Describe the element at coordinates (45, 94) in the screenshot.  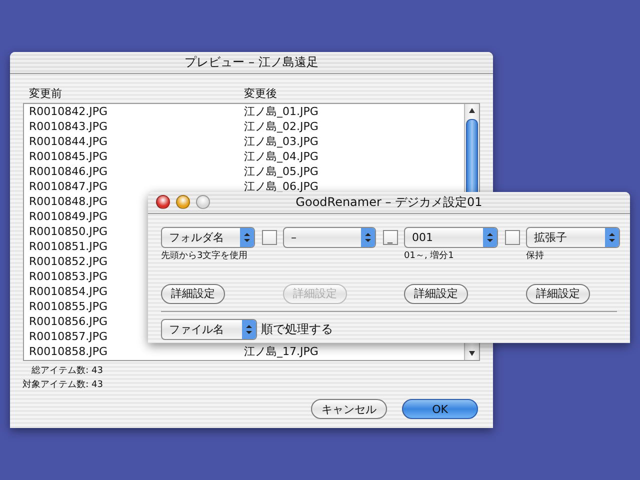
I see `column-header: 変更前` at that location.